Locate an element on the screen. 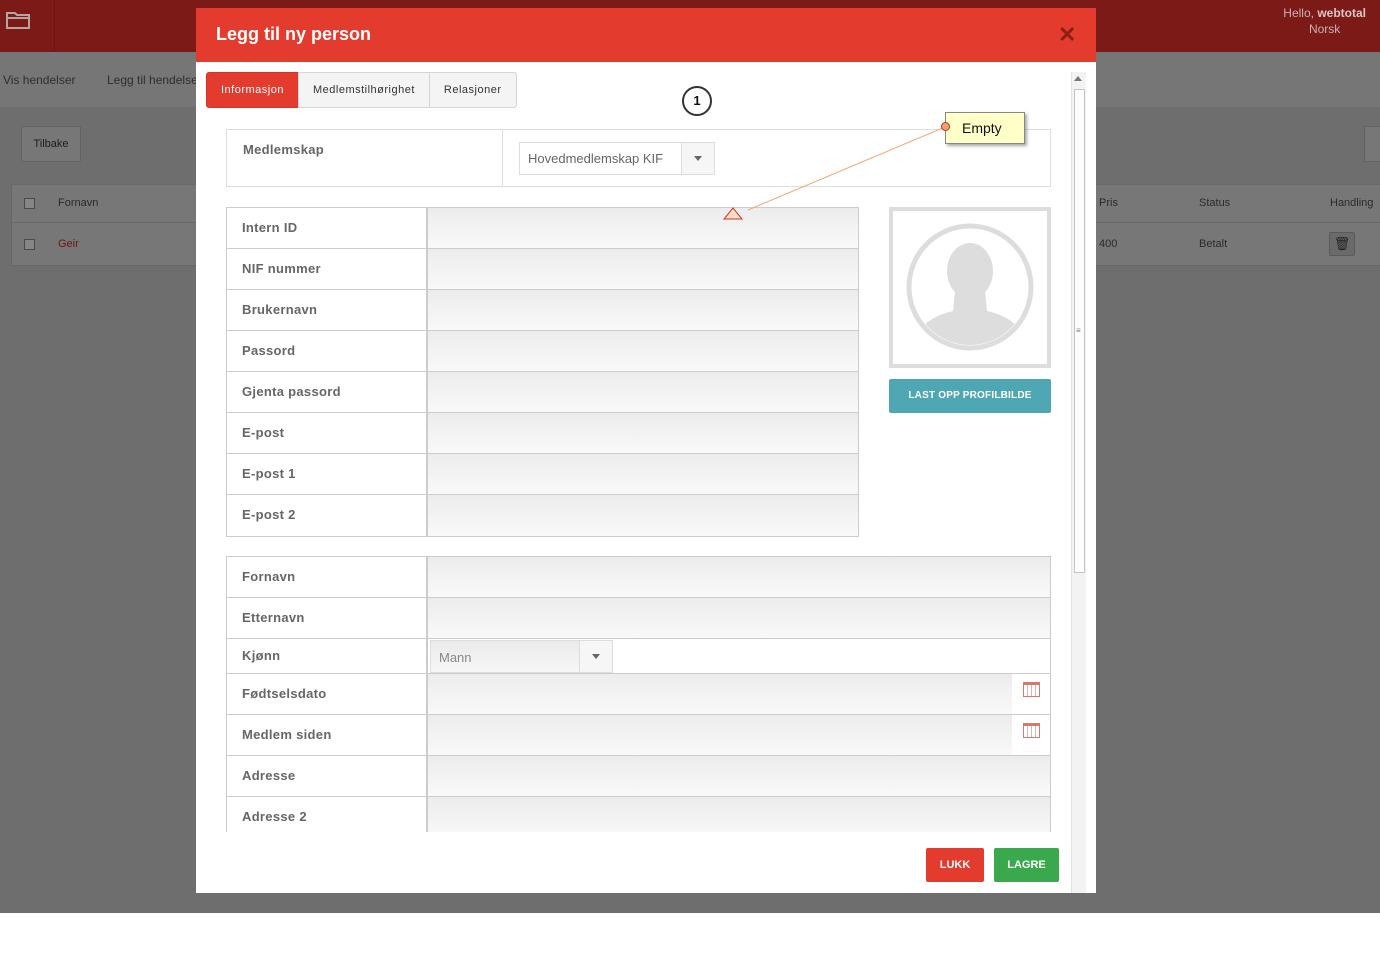 This screenshot has height=961, width=1380. header-first-name: Fornavn is located at coordinates (78, 203).